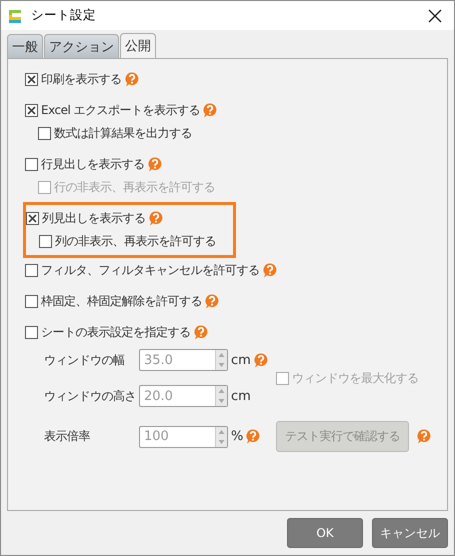  Describe the element at coordinates (355, 378) in the screenshot. I see `checkbox-label: ウィンドウを最大化する` at that location.